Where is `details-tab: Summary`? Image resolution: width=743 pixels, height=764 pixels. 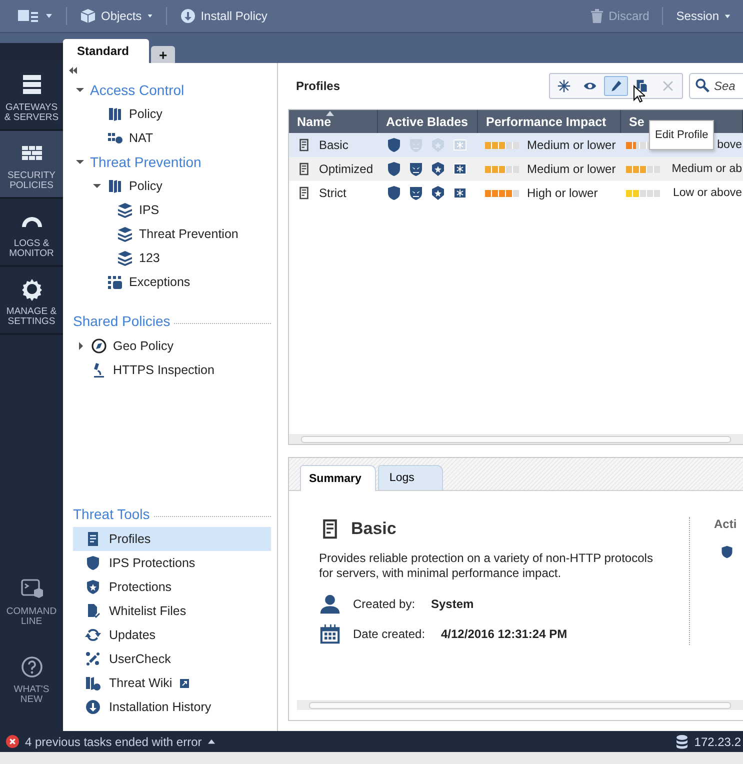 details-tab: Summary is located at coordinates (338, 478).